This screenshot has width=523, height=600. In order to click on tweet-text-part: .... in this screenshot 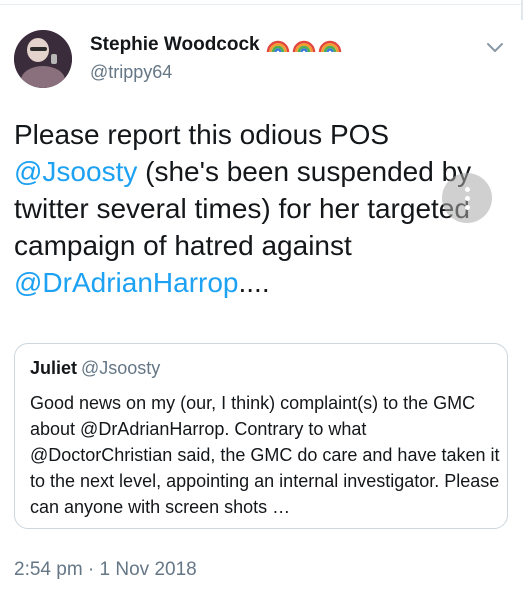, I will do `click(254, 282)`.